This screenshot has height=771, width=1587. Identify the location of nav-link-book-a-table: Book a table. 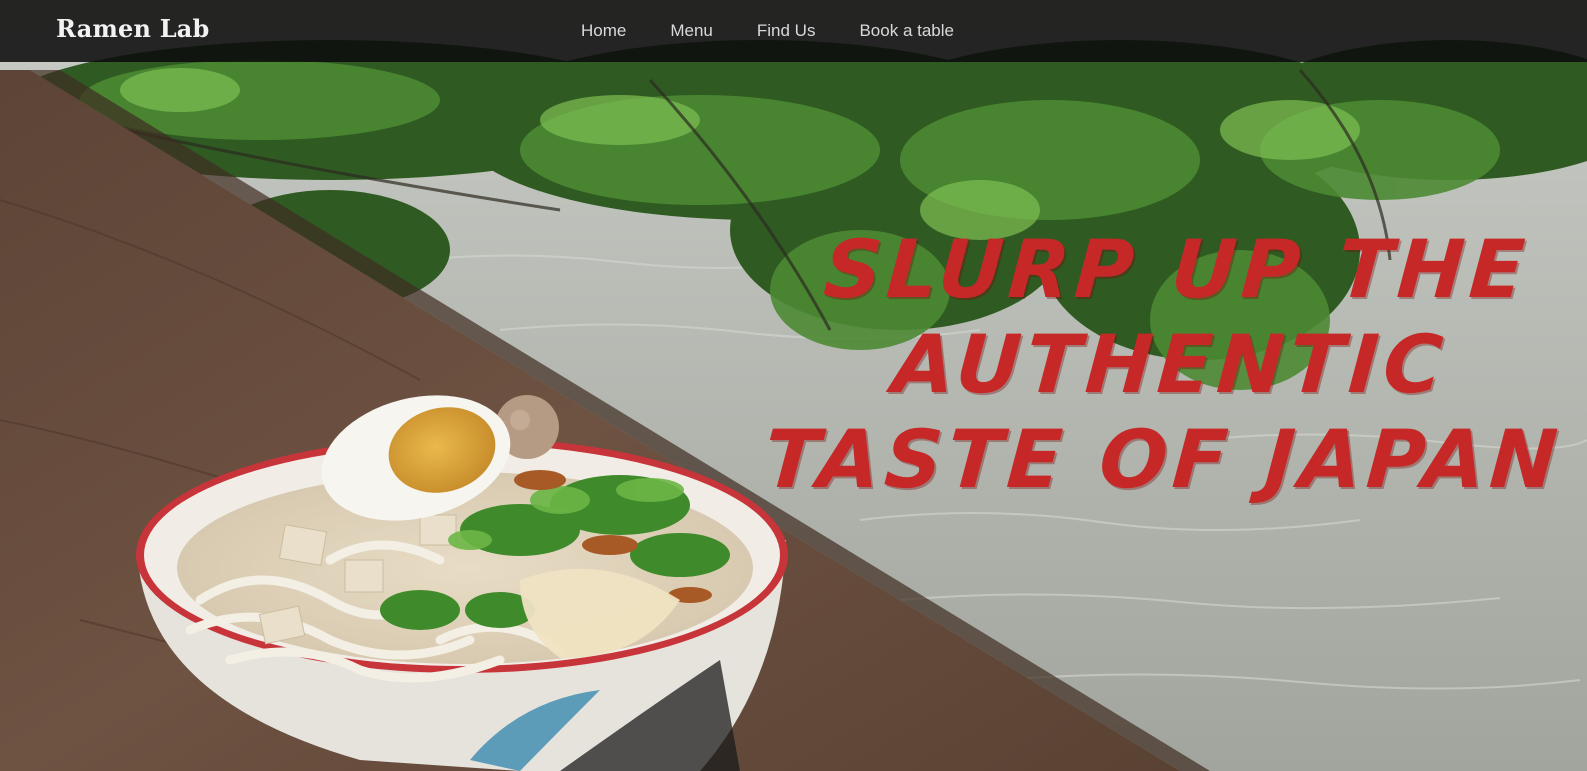
(906, 31).